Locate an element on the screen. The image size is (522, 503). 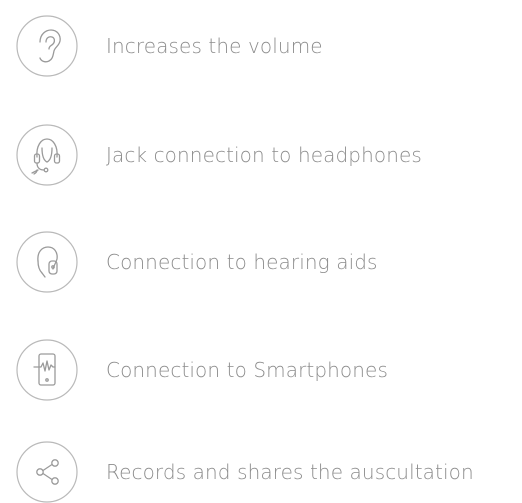
feature-item-volume: Increases the volume is located at coordinates (266, 46).